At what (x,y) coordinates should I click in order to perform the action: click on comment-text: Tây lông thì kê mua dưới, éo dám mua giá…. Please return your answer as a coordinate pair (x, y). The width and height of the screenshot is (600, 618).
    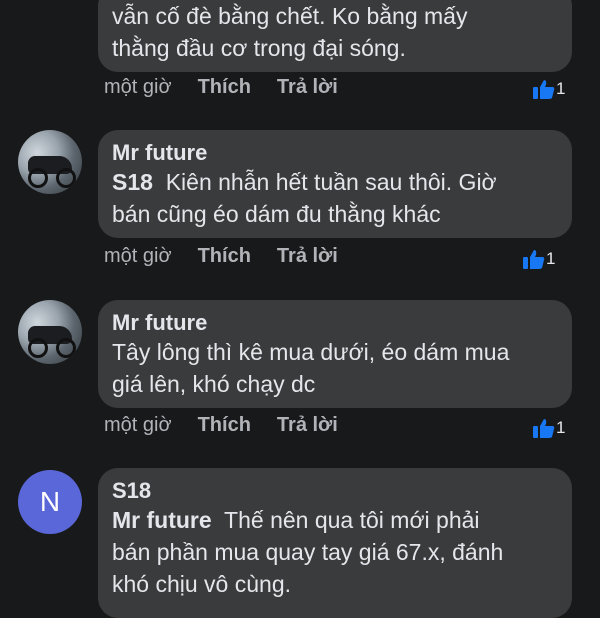
    Looking at the image, I should click on (311, 368).